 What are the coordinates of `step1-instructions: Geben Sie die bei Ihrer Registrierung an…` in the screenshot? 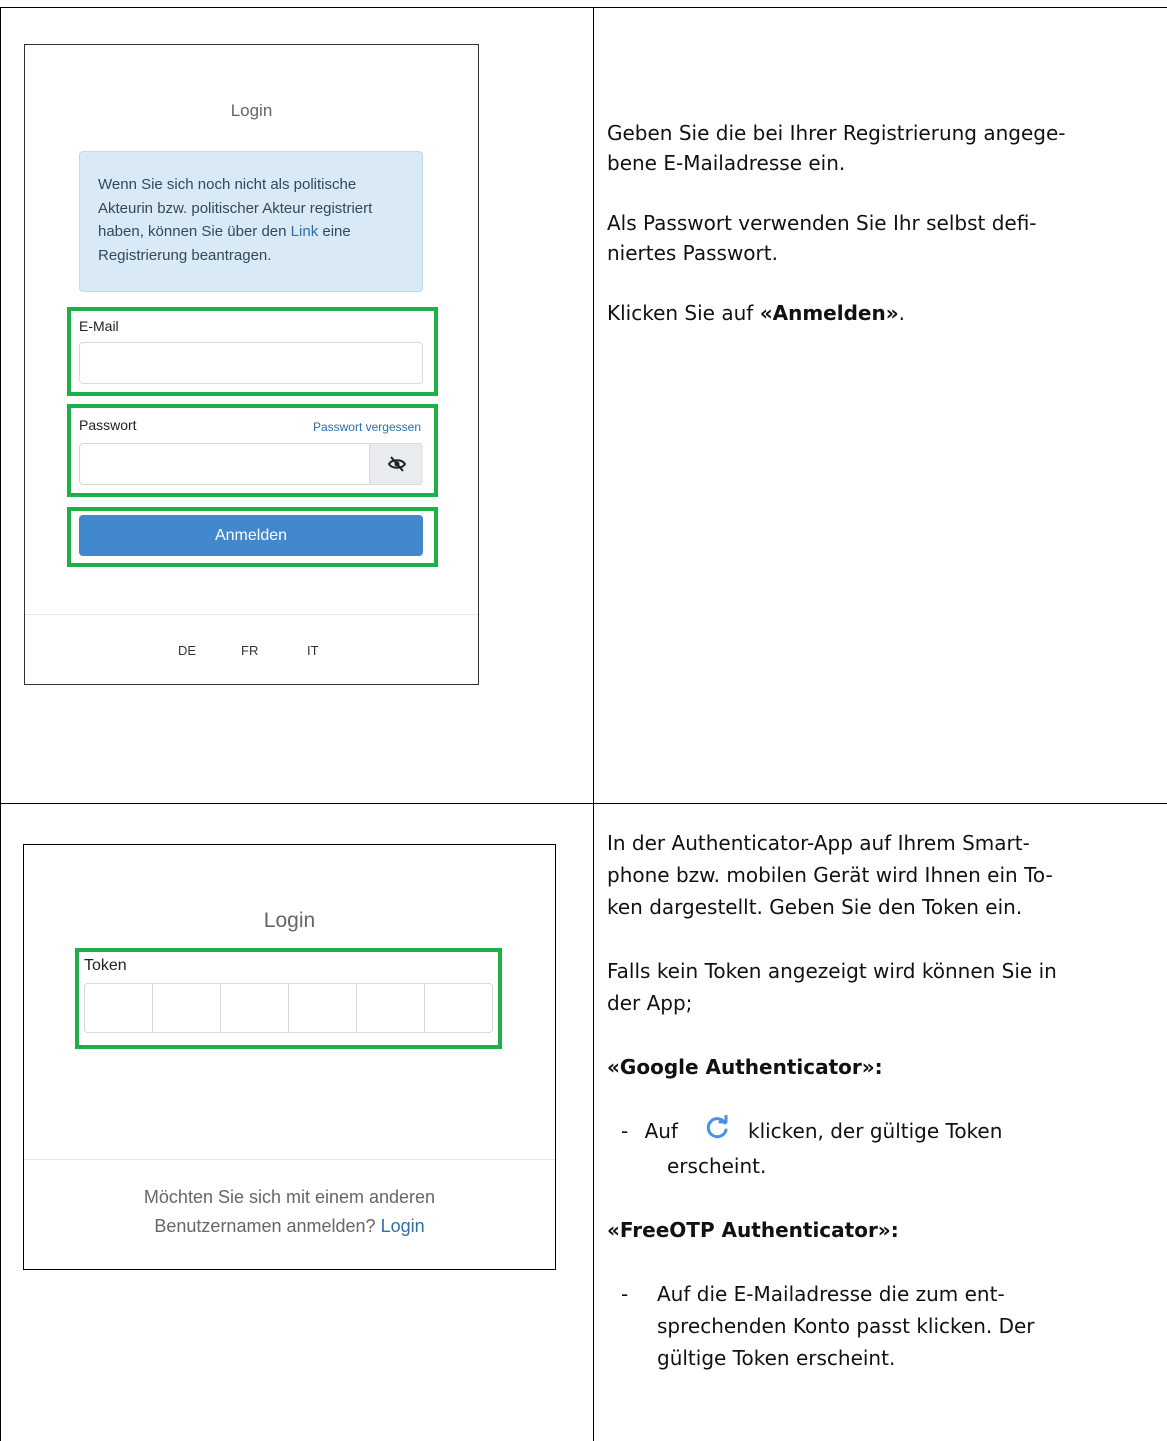 It's located at (836, 223).